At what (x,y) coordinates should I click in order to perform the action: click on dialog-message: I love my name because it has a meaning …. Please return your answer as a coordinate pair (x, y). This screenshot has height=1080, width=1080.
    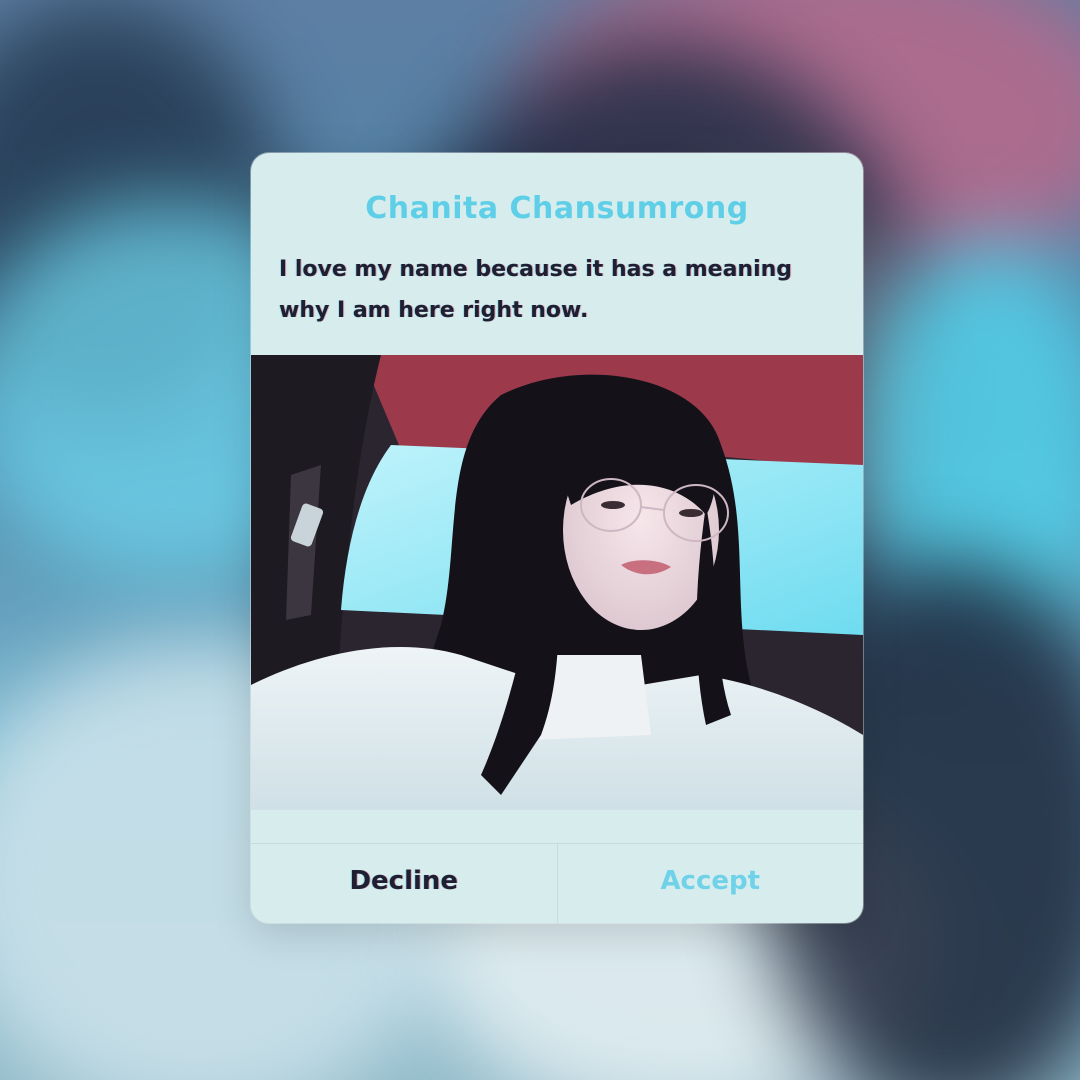
    Looking at the image, I should click on (536, 290).